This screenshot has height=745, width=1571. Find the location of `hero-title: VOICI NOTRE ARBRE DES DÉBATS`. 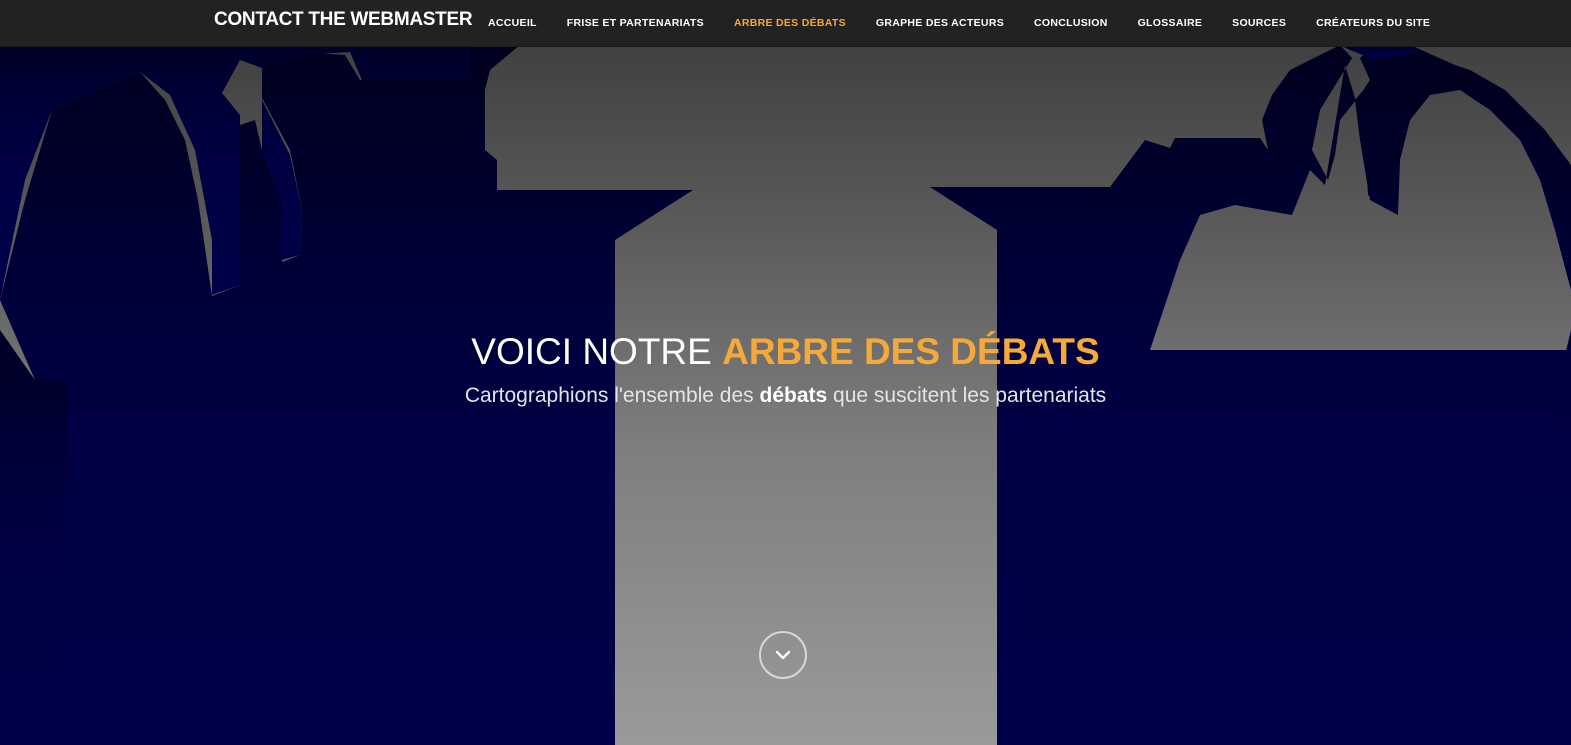

hero-title: VOICI NOTRE ARBRE DES DÉBATS is located at coordinates (785, 352).